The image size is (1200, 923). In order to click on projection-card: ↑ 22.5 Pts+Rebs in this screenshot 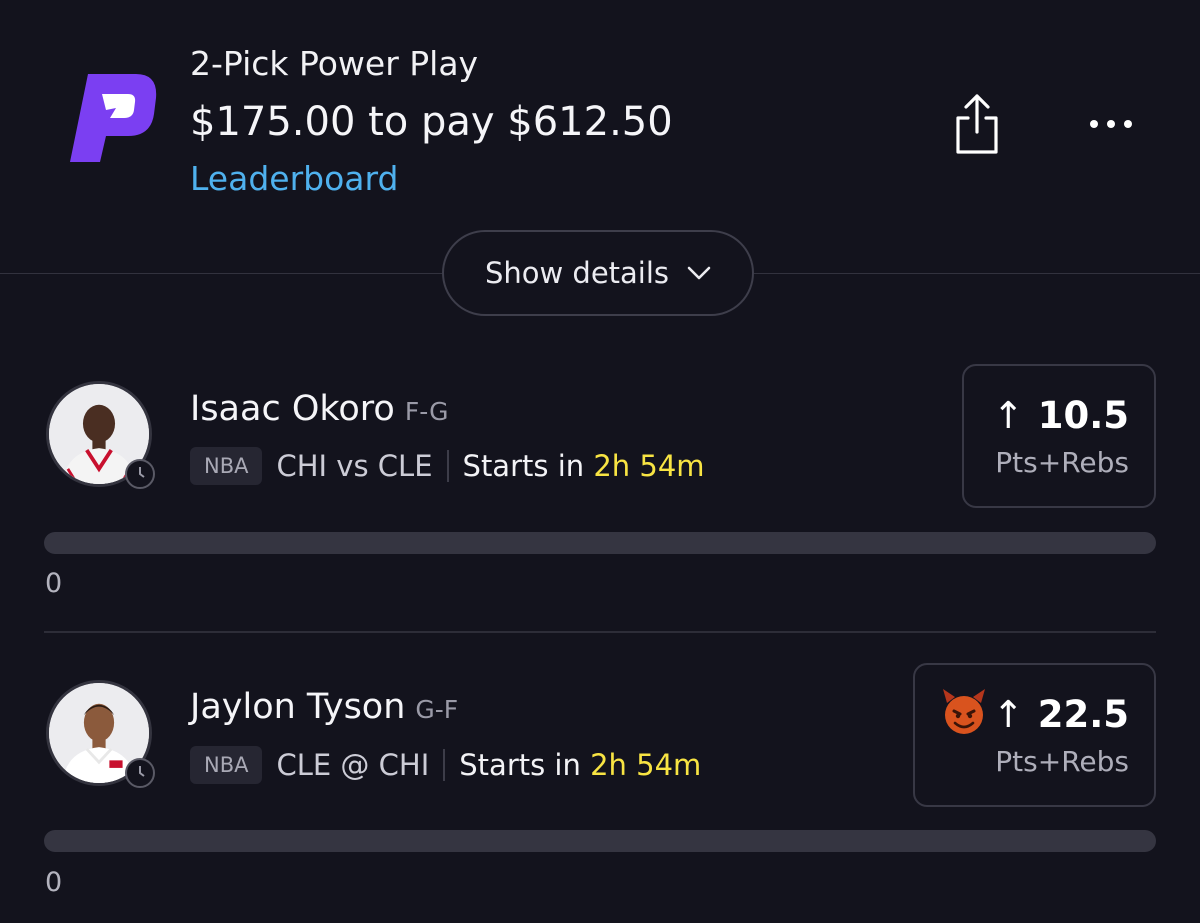, I will do `click(1034, 735)`.